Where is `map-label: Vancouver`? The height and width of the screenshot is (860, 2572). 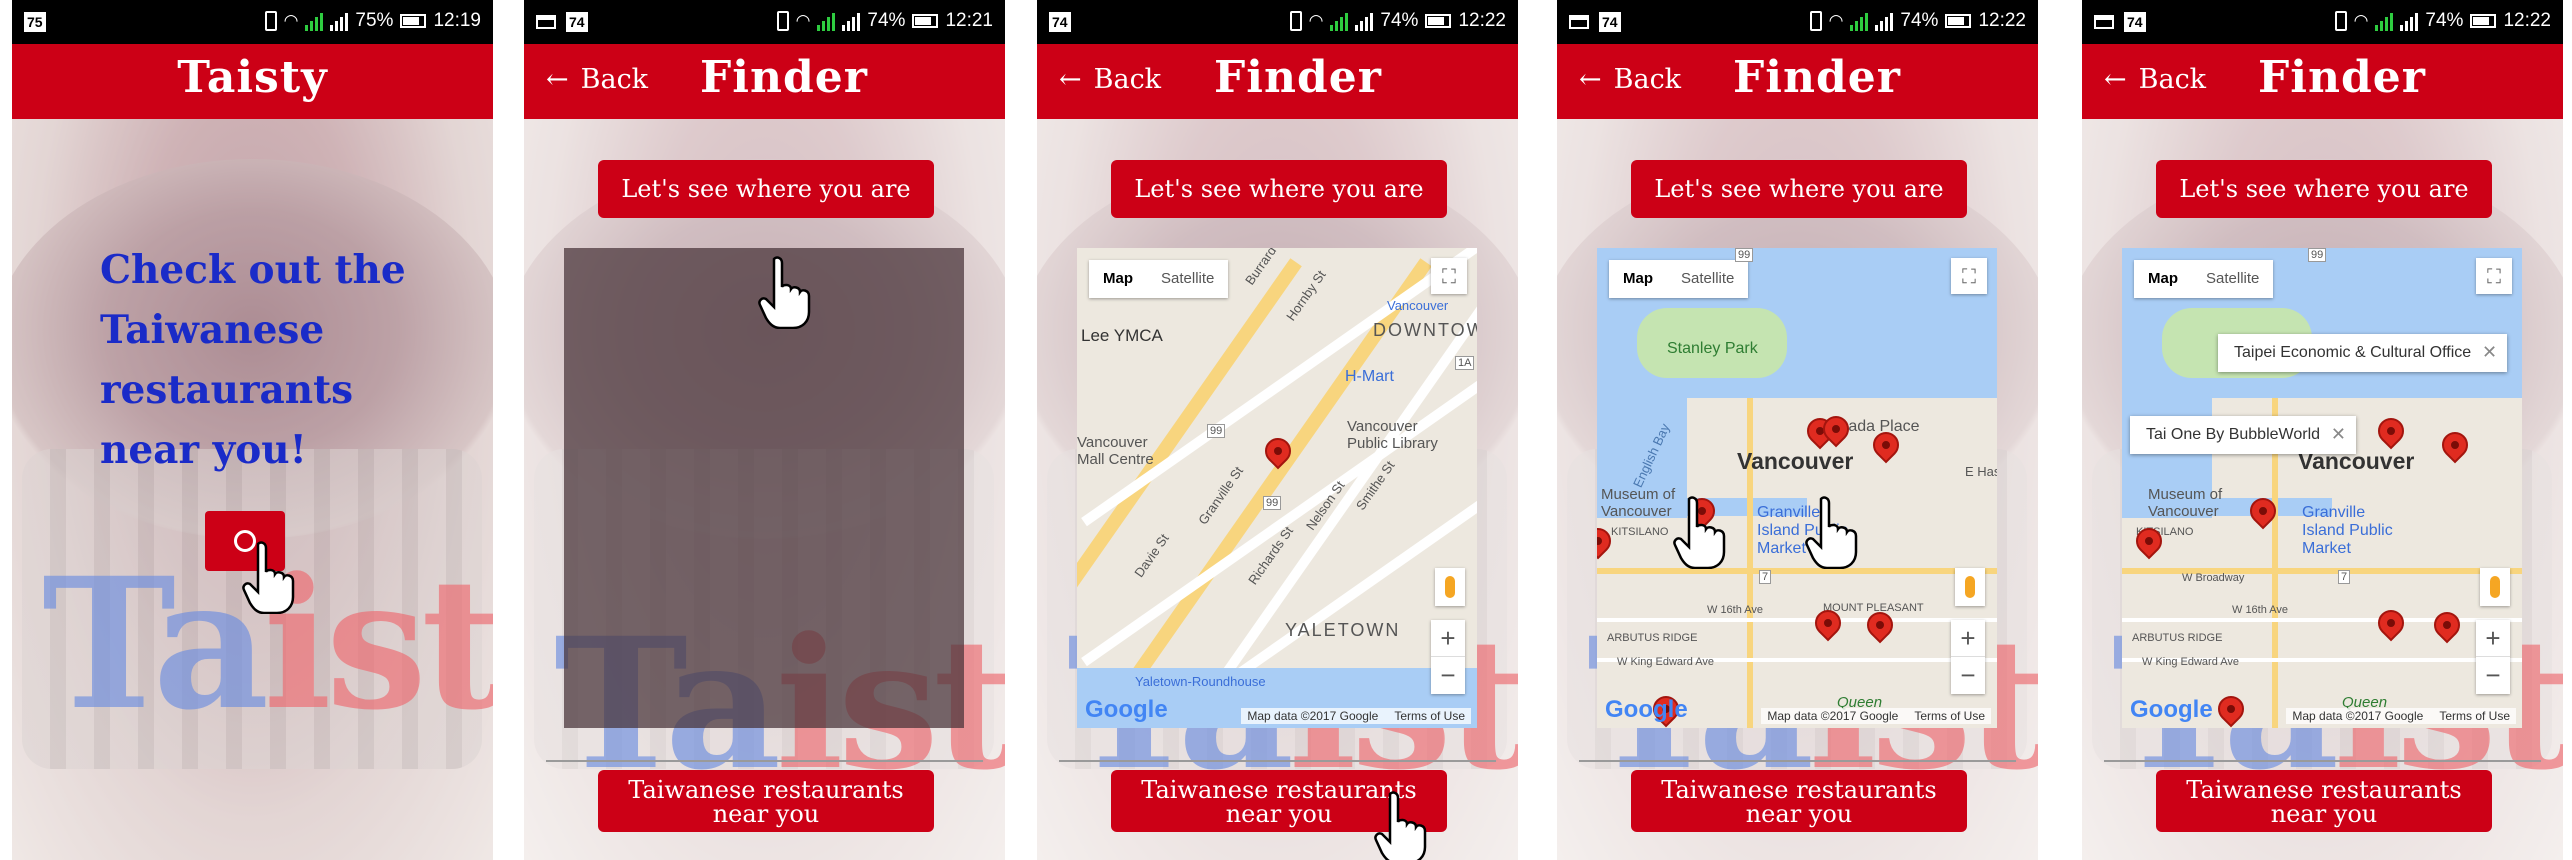 map-label: Vancouver is located at coordinates (1418, 305).